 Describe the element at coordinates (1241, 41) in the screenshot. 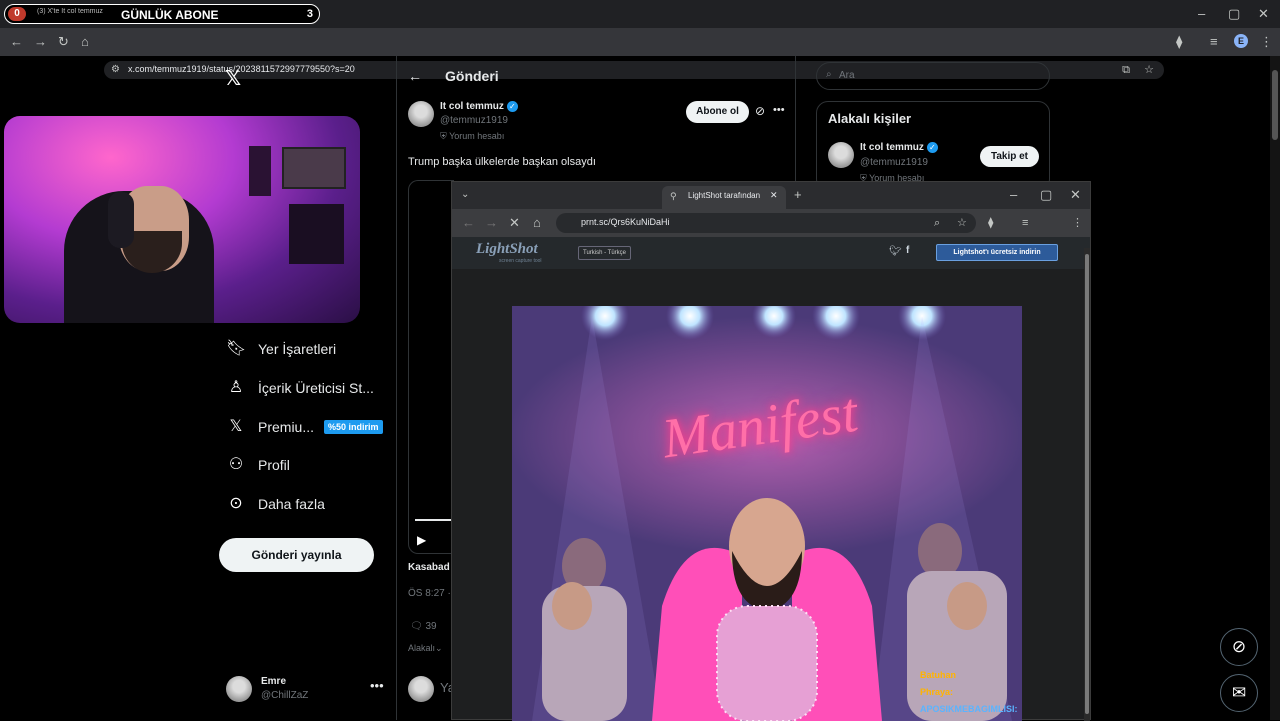

I see `profile-avatar: E` at that location.